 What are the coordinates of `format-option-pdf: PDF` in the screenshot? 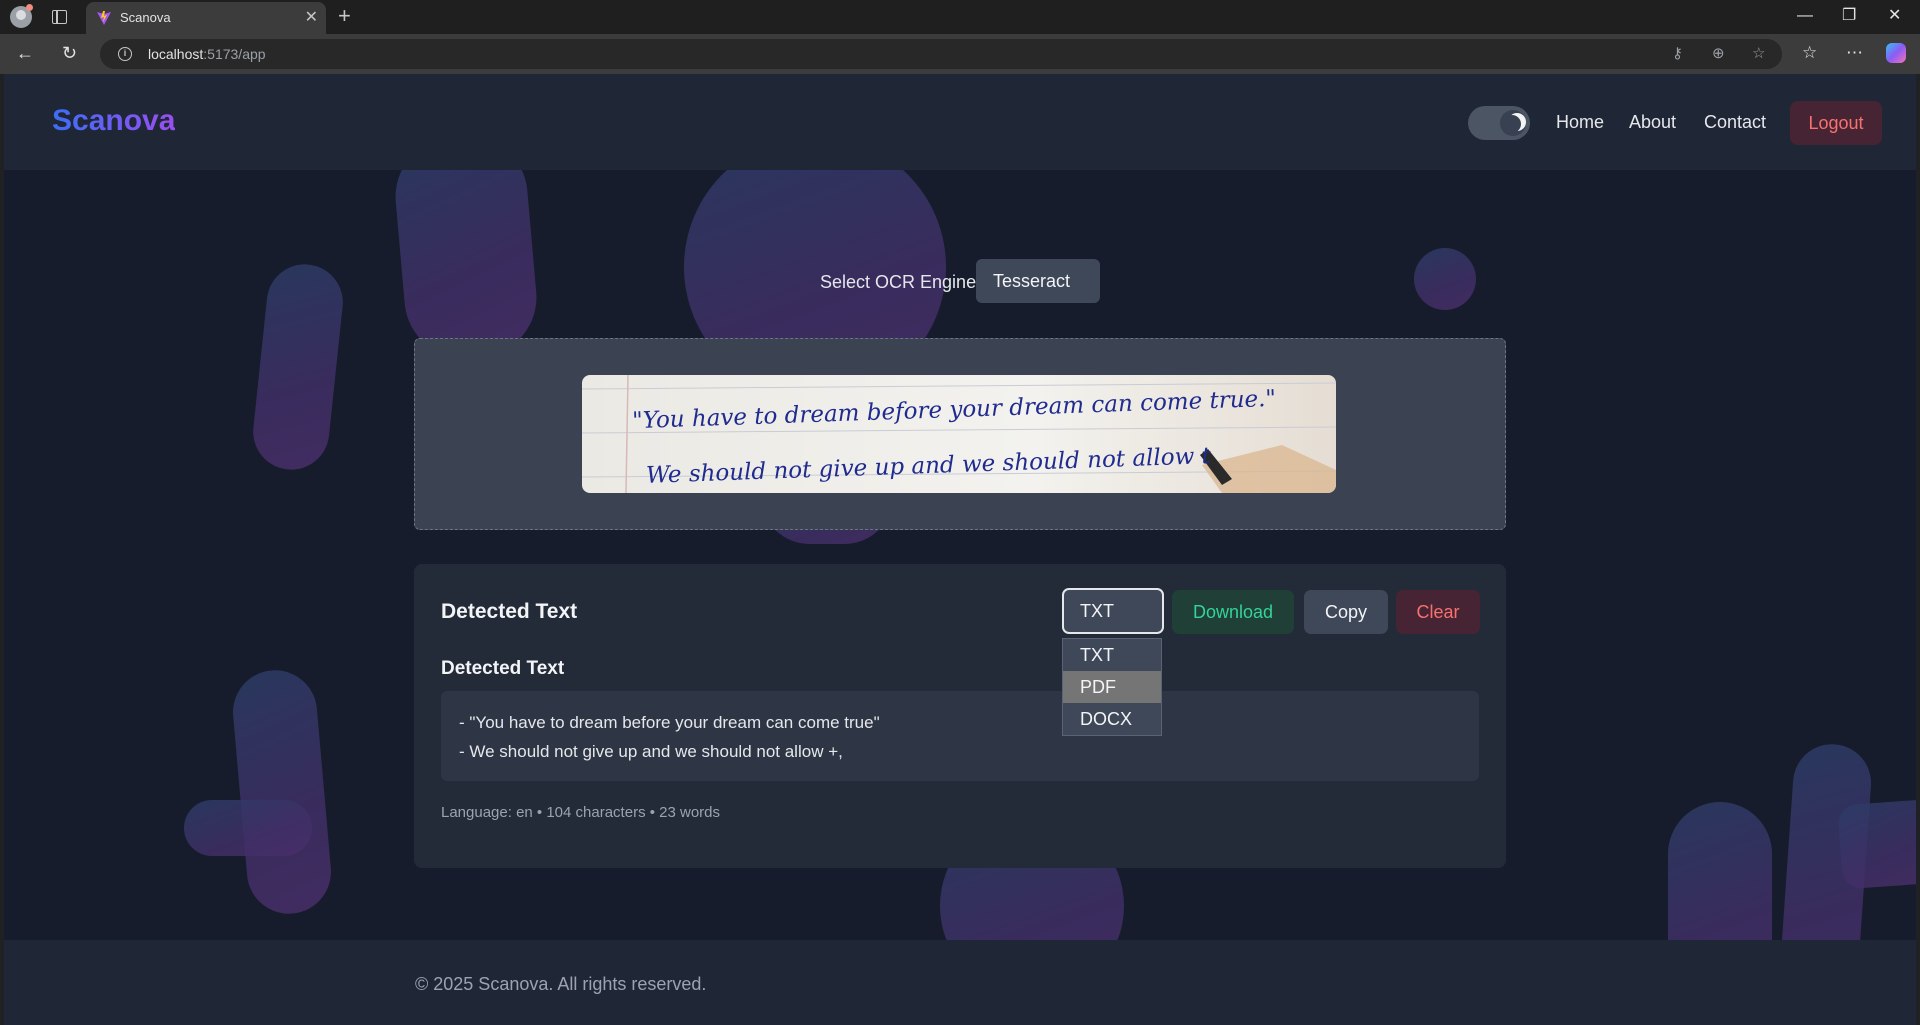 It's located at (1112, 687).